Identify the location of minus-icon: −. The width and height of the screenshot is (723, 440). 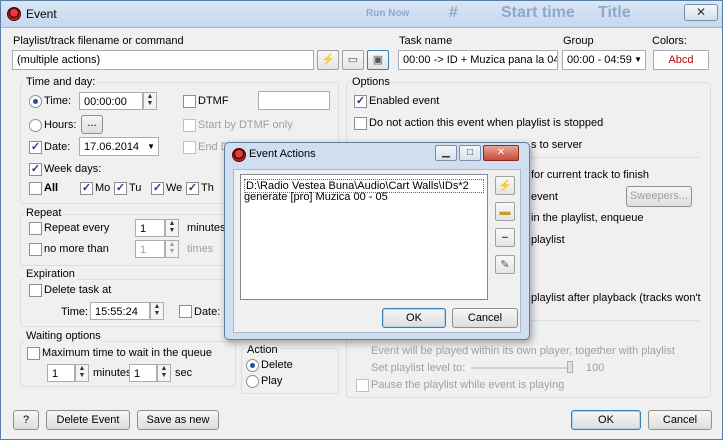
(505, 238).